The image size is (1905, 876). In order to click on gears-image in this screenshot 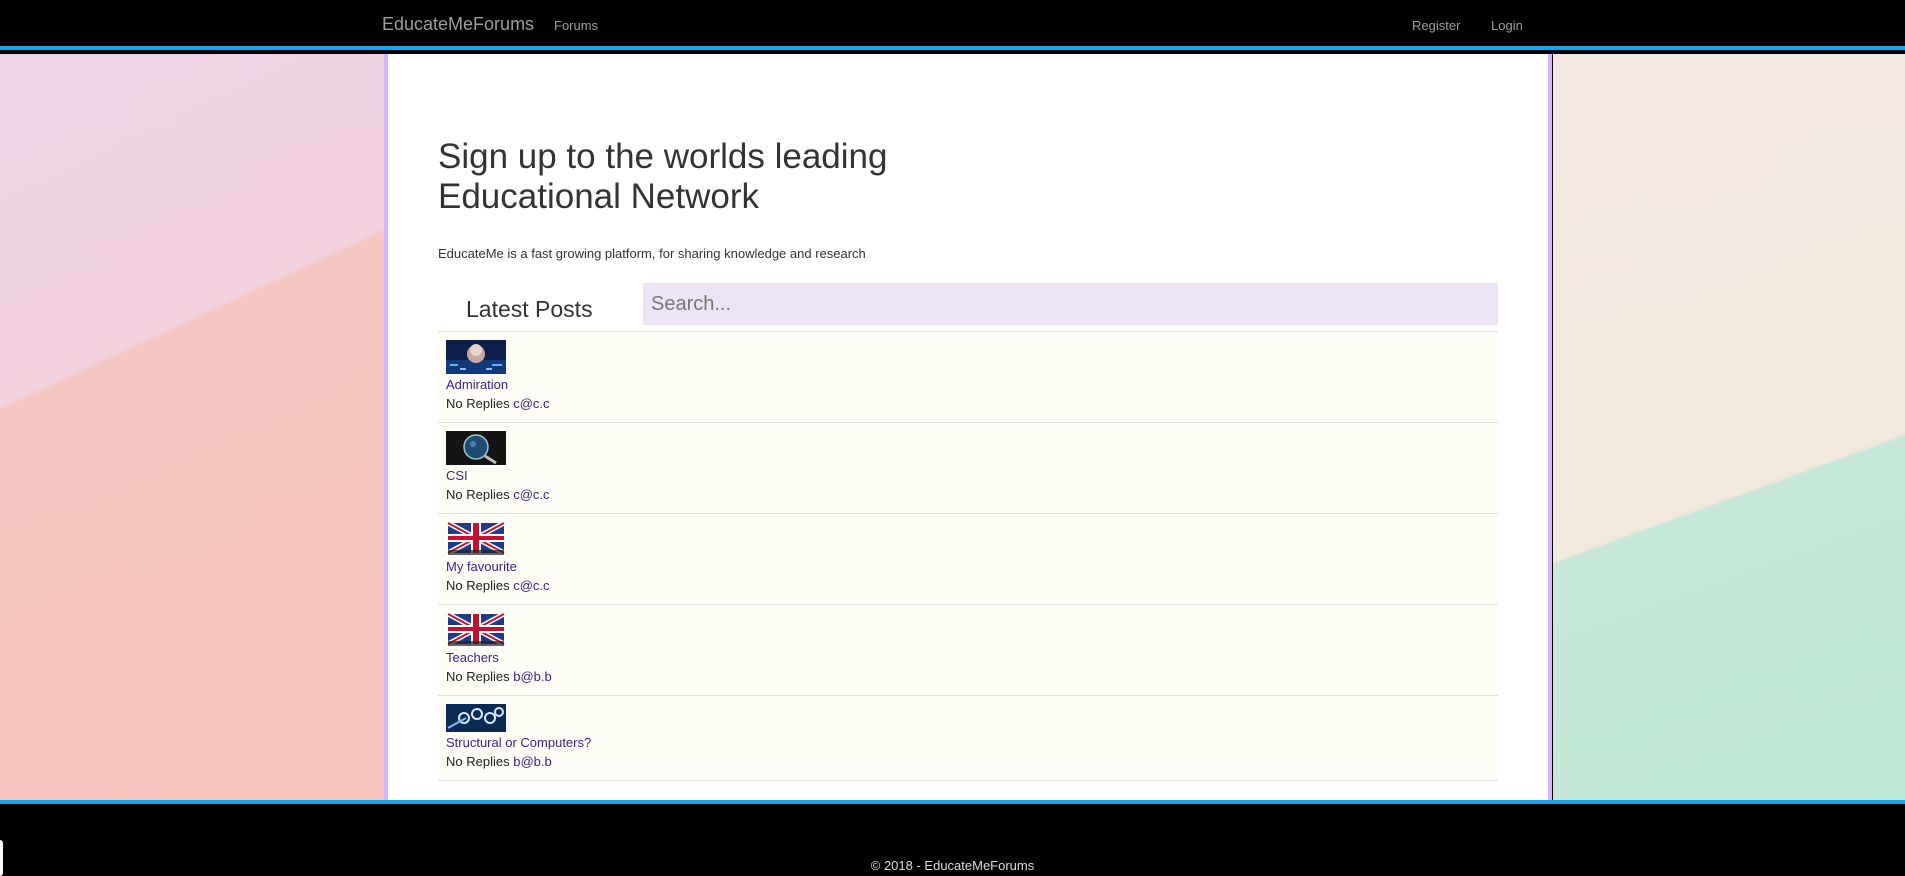, I will do `click(476, 718)`.